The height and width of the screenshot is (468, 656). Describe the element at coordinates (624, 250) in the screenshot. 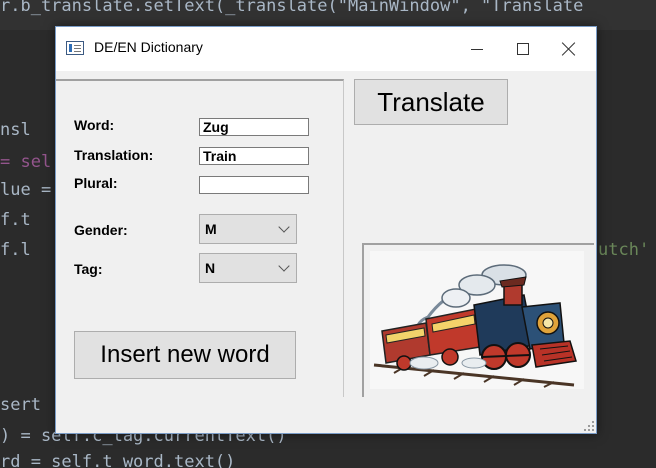

I see `code-line: utch'` at that location.